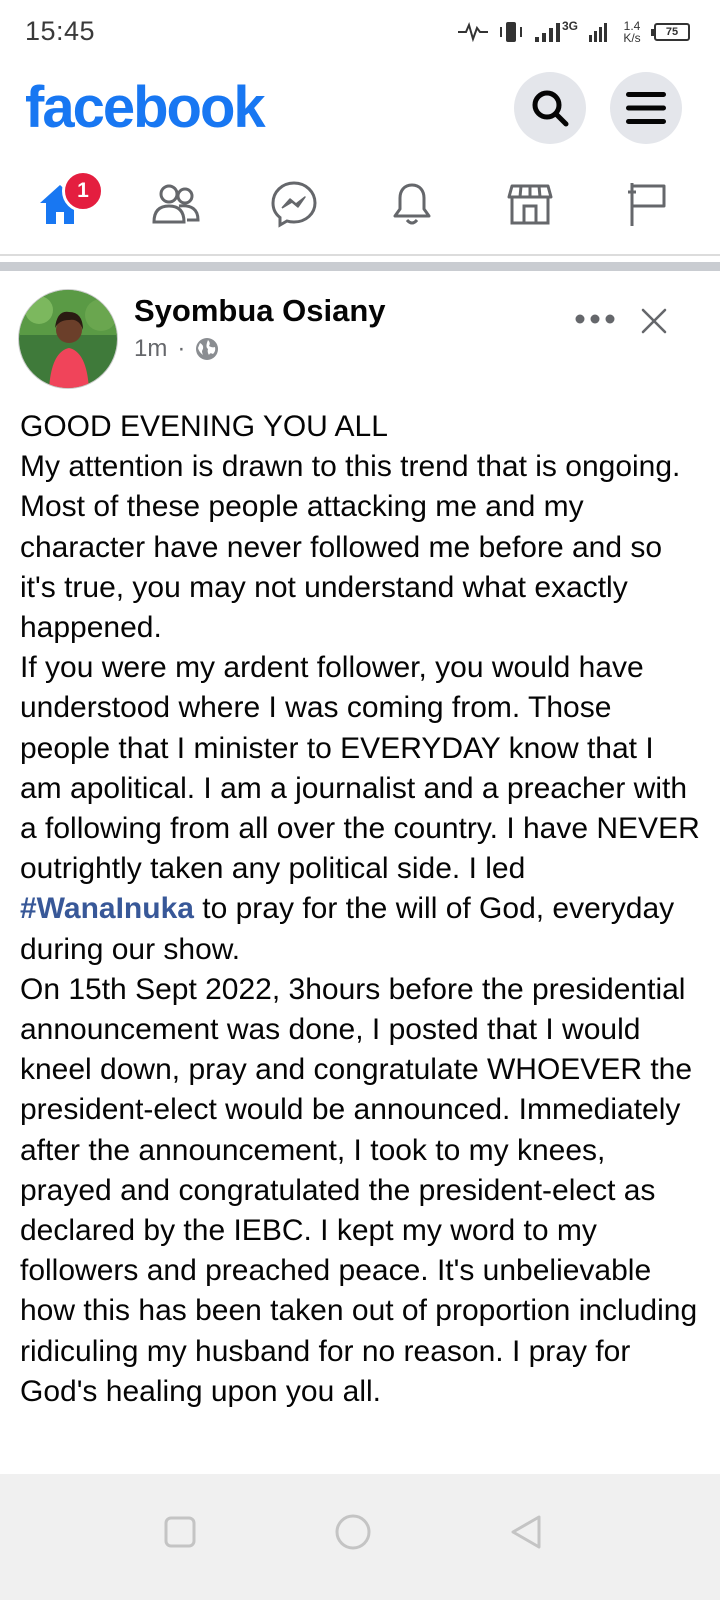 The image size is (720, 1600). What do you see at coordinates (569, 26) in the screenshot?
I see `network-type-label: 3G` at bounding box center [569, 26].